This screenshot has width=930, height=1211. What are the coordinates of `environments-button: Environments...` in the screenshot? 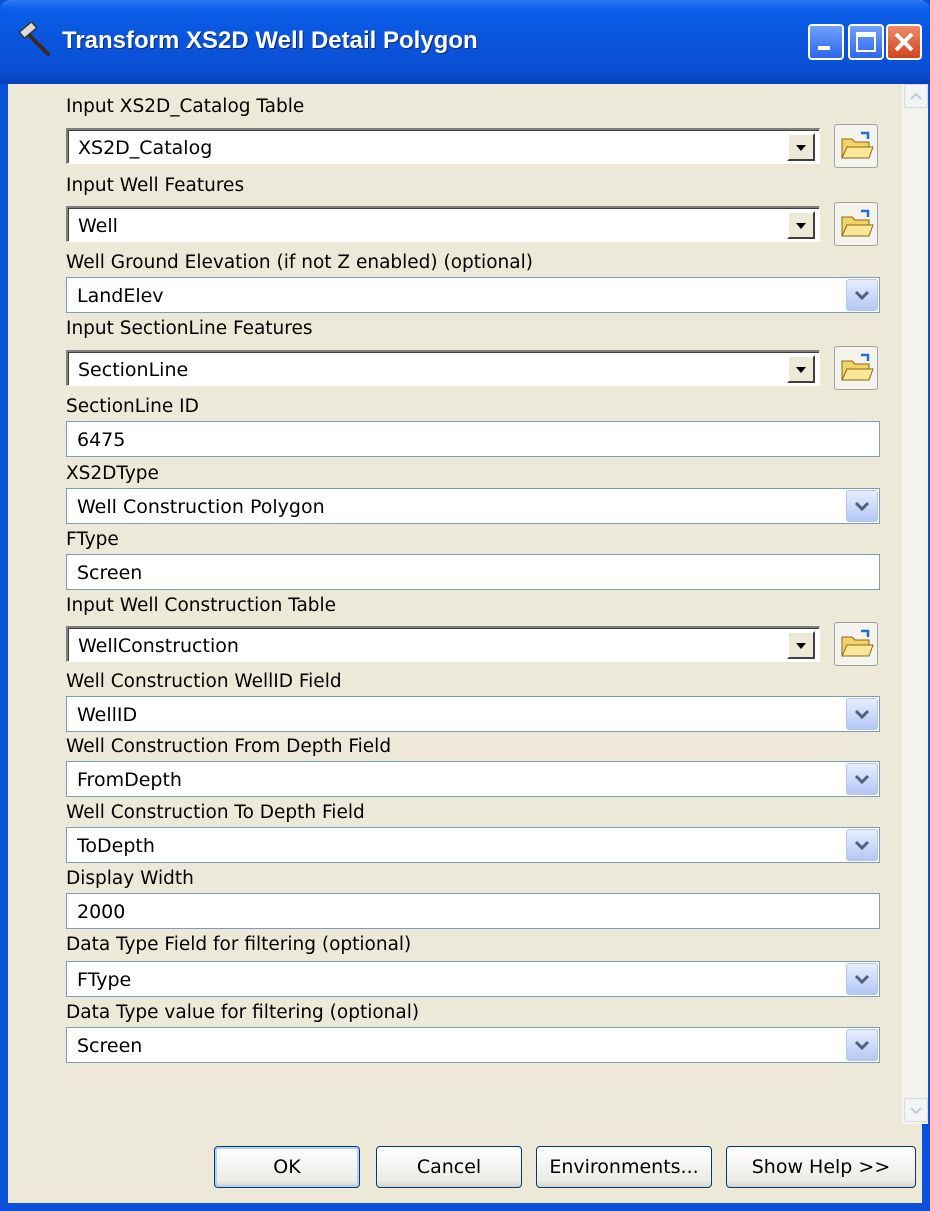 It's located at (624, 1167).